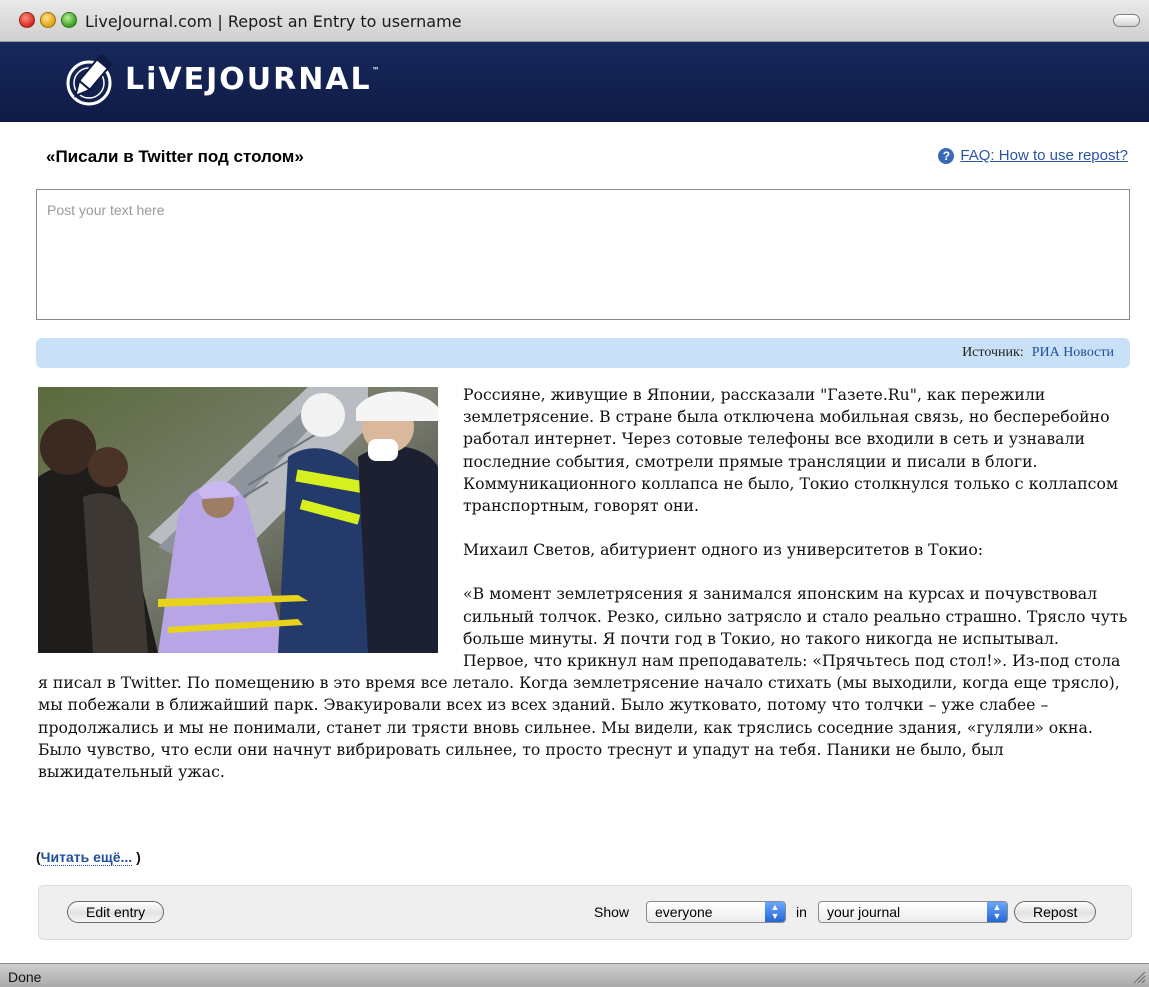 The image size is (1149, 987). What do you see at coordinates (801, 912) in the screenshot?
I see `in-label: in` at bounding box center [801, 912].